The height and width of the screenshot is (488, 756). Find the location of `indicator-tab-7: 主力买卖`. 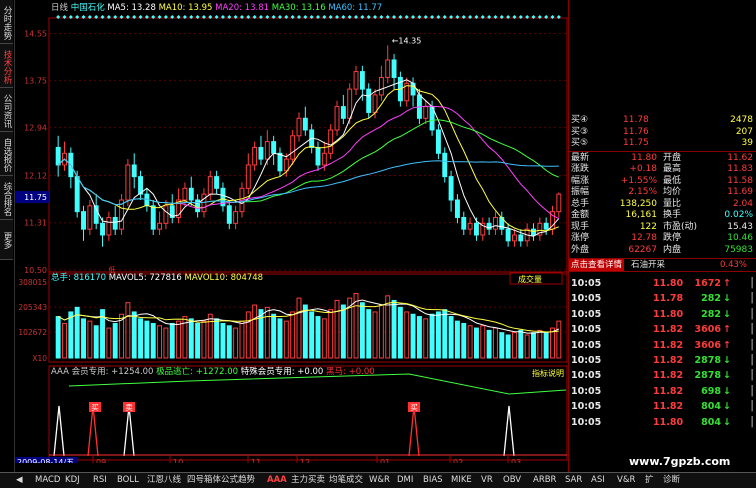

indicator-tab-7: 主力买卖 is located at coordinates (308, 480).